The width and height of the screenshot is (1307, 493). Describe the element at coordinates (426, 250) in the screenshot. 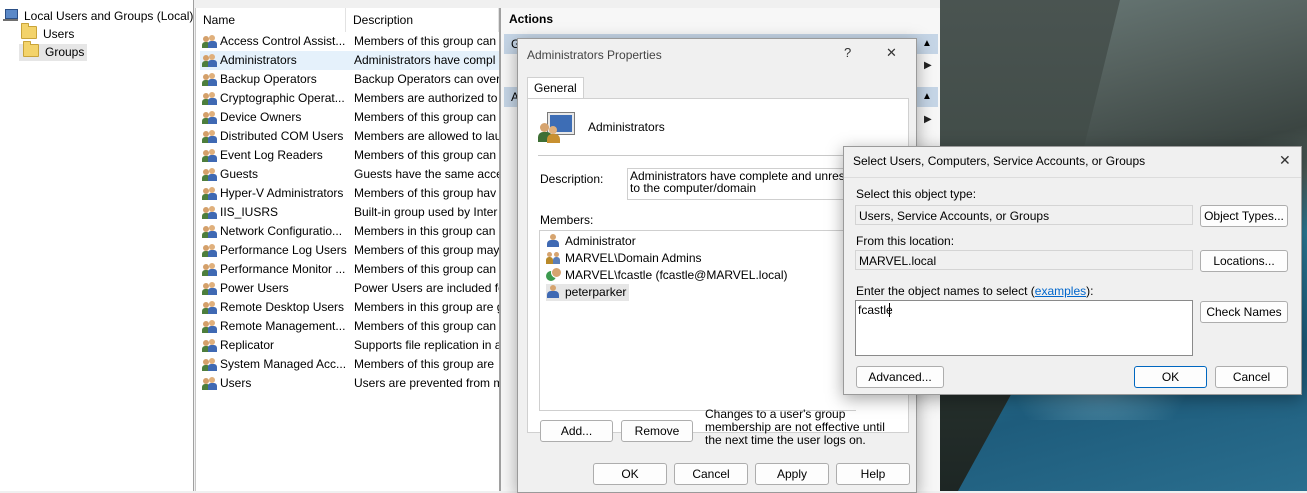

I see `group-description-cell: Members of this group may` at that location.